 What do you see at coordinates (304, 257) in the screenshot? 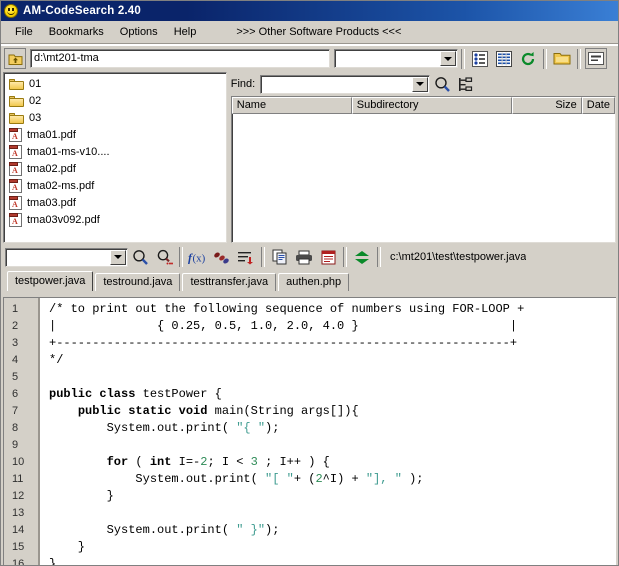
I see `print-button` at bounding box center [304, 257].